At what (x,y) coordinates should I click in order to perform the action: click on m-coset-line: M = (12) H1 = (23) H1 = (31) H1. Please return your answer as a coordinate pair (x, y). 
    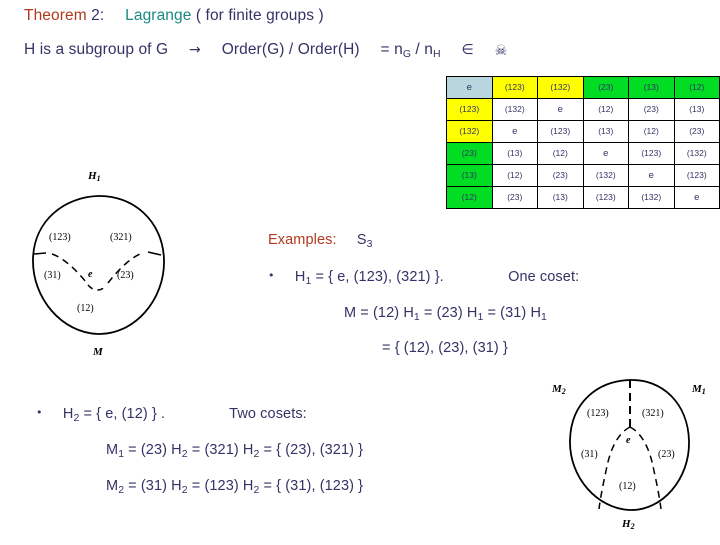
    Looking at the image, I should click on (445, 314).